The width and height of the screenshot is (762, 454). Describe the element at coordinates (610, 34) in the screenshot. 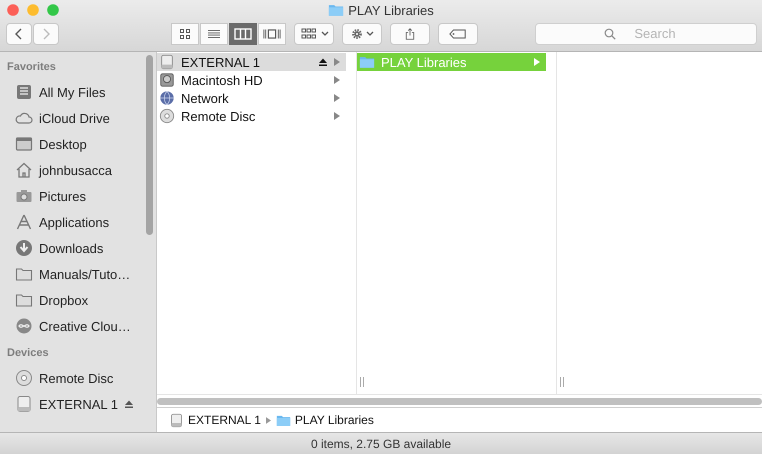

I see `search-icon` at that location.